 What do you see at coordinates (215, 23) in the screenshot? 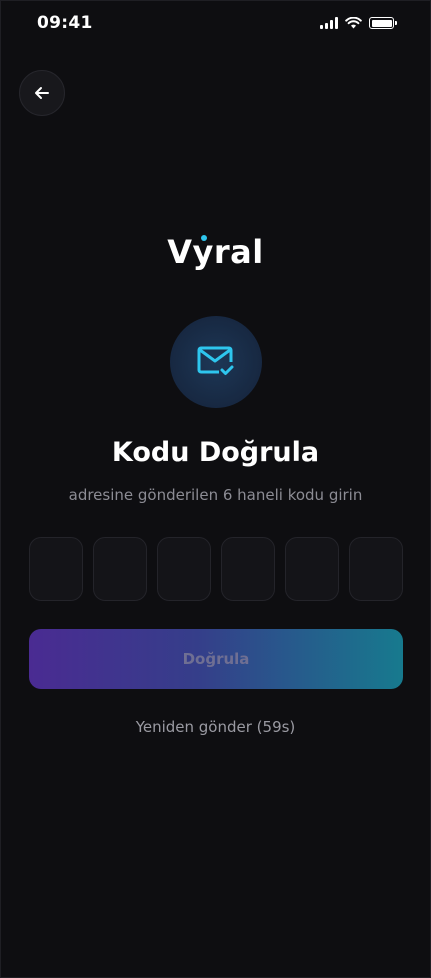
I see `status-bar: 09:41` at bounding box center [215, 23].